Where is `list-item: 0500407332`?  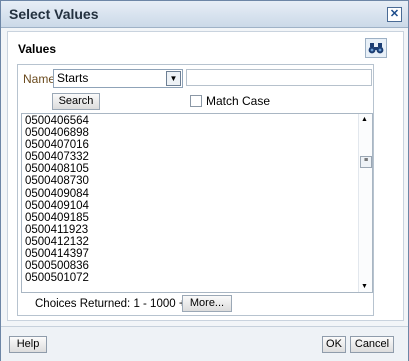 list-item: 0500407332 is located at coordinates (57, 157).